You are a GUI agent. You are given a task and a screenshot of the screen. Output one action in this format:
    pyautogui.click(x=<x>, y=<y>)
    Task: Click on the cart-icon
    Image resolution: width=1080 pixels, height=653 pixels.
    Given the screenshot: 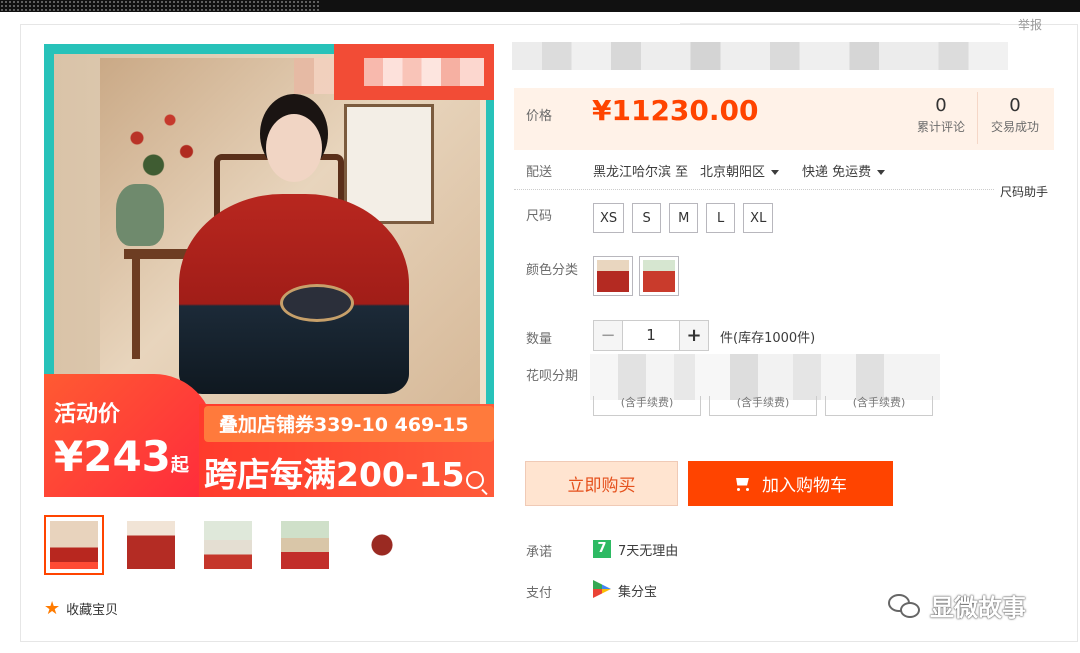 What is the action you would take?
    pyautogui.click(x=743, y=484)
    